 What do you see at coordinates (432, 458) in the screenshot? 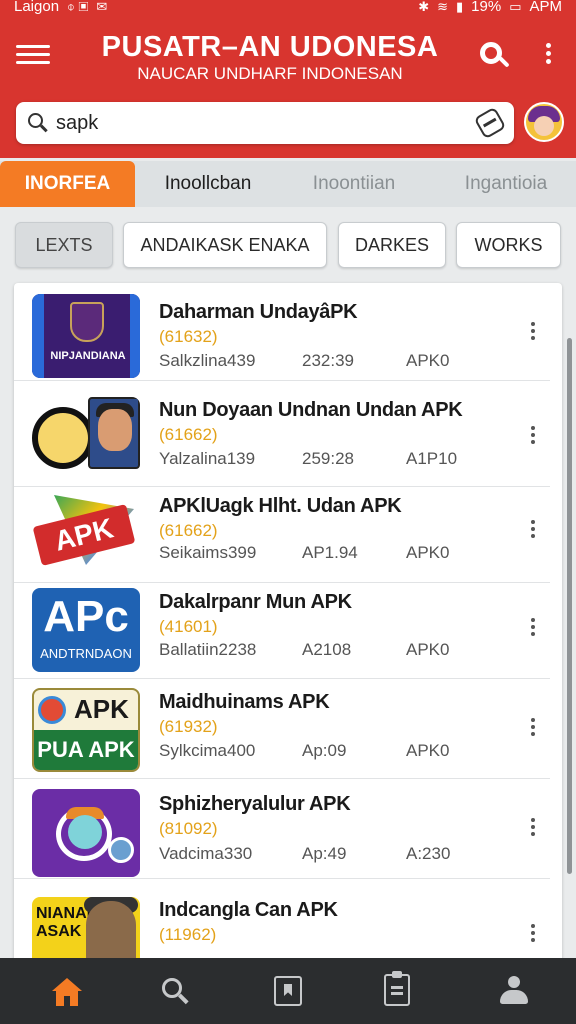
I see `app-meta-3: A1P10` at bounding box center [432, 458].